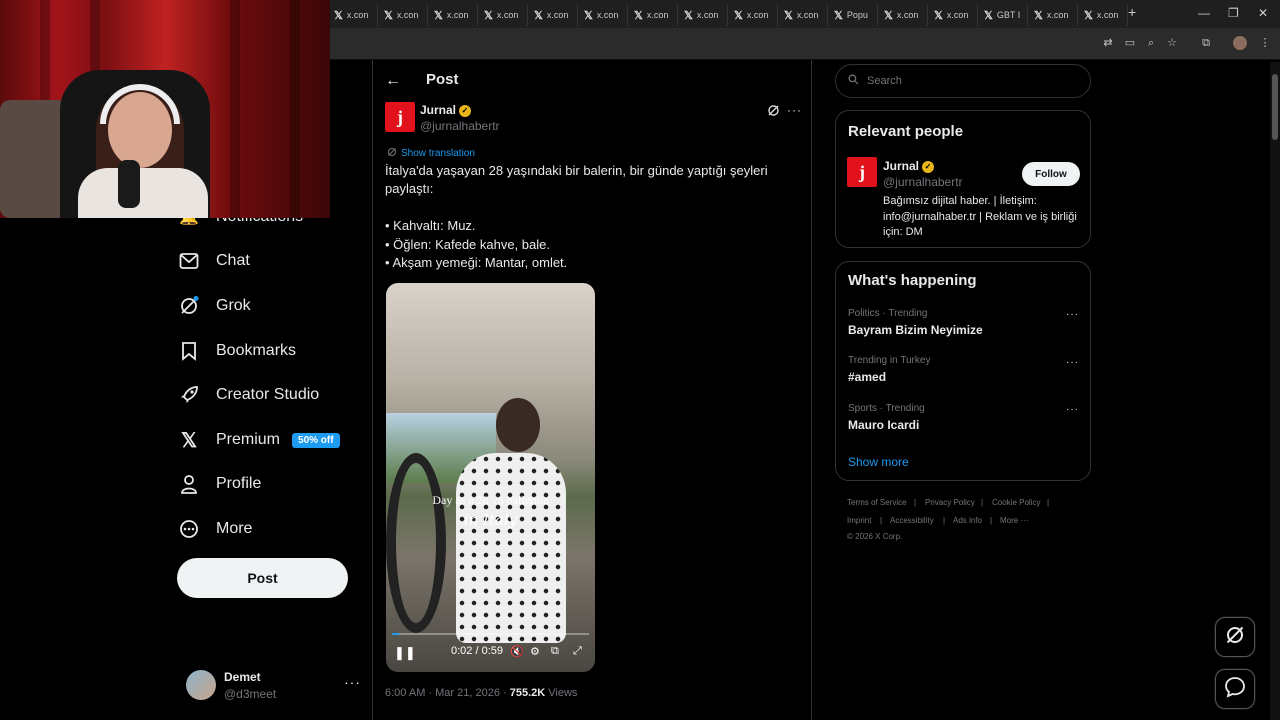 This screenshot has width=1280, height=720. I want to click on show-more-link: Show more, so click(878, 462).